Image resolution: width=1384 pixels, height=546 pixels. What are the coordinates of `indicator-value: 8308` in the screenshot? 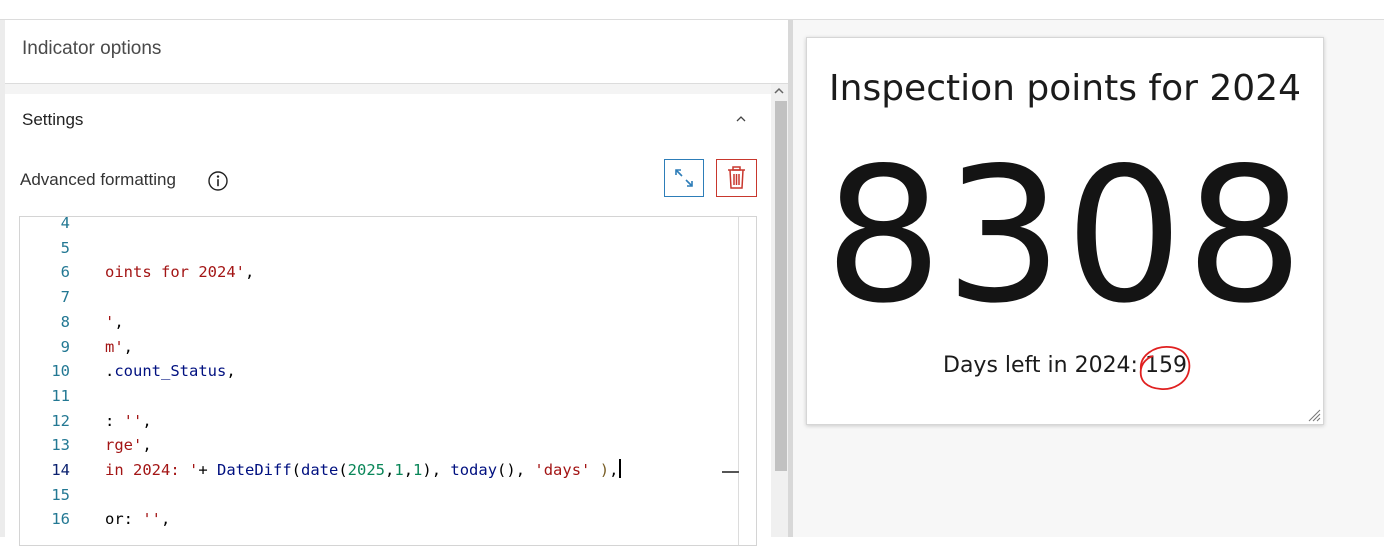 It's located at (1065, 235).